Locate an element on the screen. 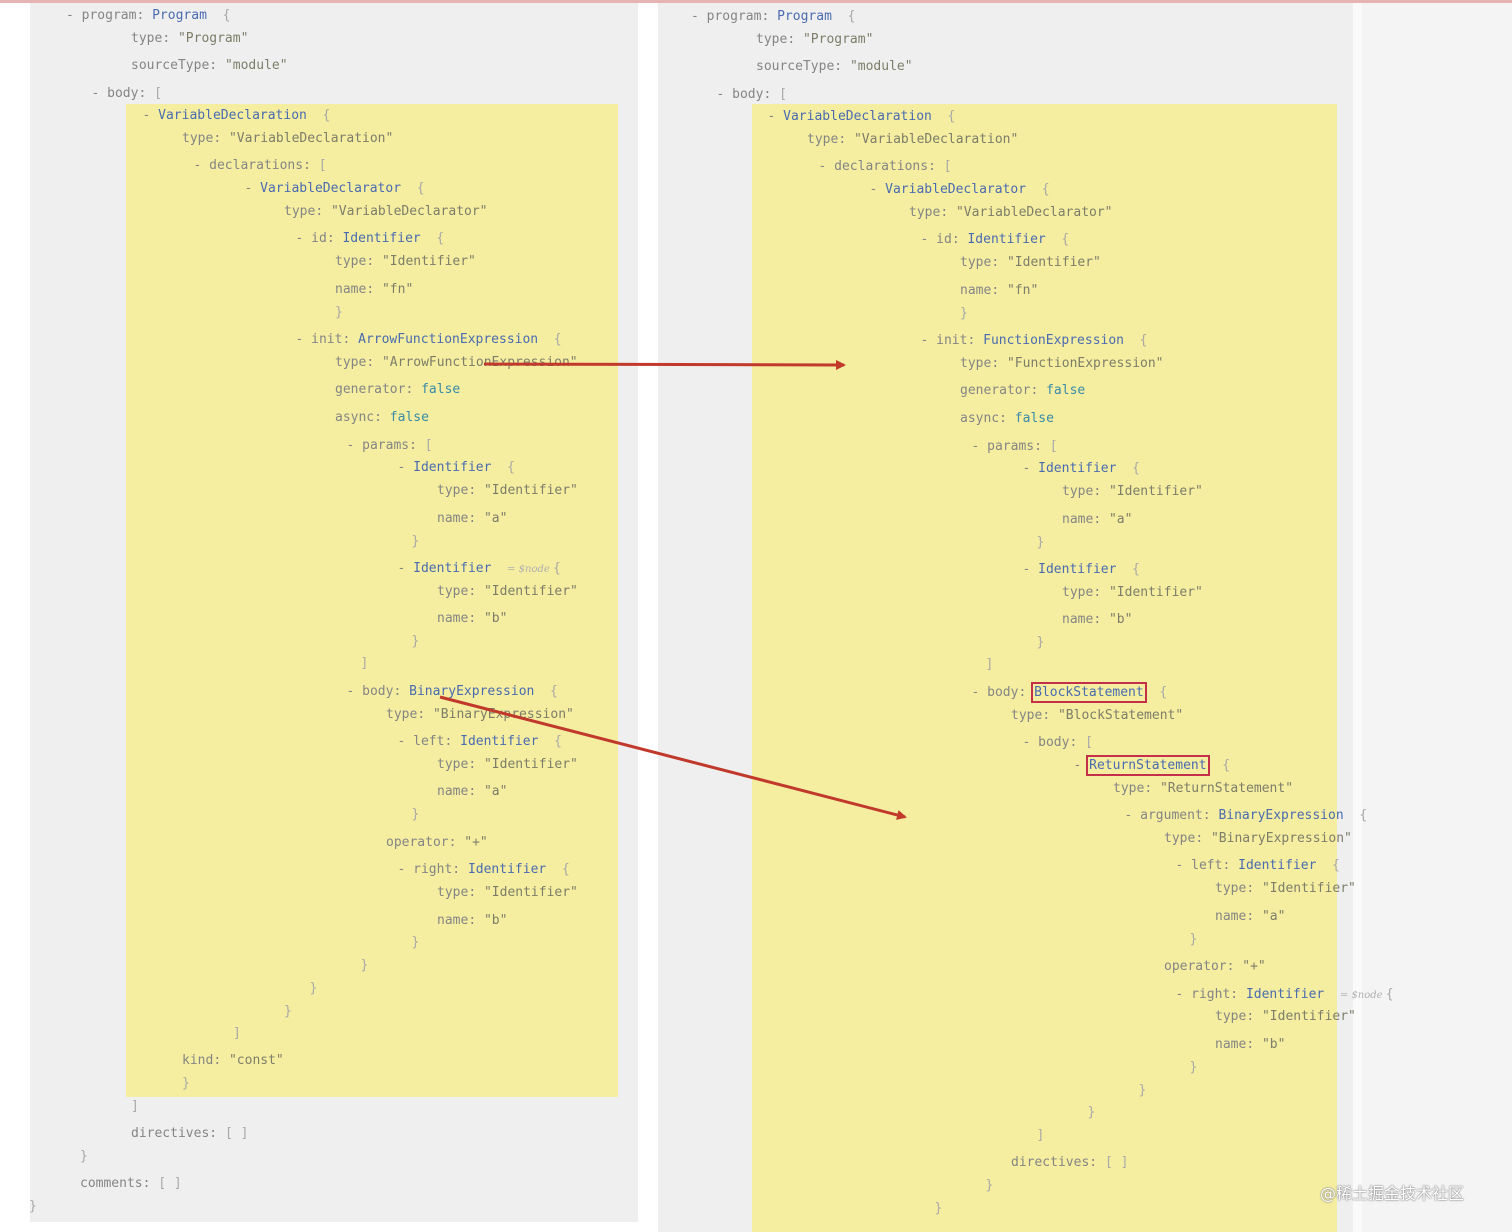 The width and height of the screenshot is (1512, 1232). right-ast-line: - program: Program { is located at coordinates (773, 17).